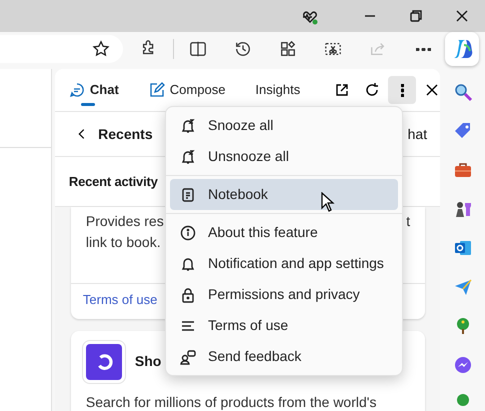  Describe the element at coordinates (284, 356) in the screenshot. I see `menu-item: Send feedback` at that location.